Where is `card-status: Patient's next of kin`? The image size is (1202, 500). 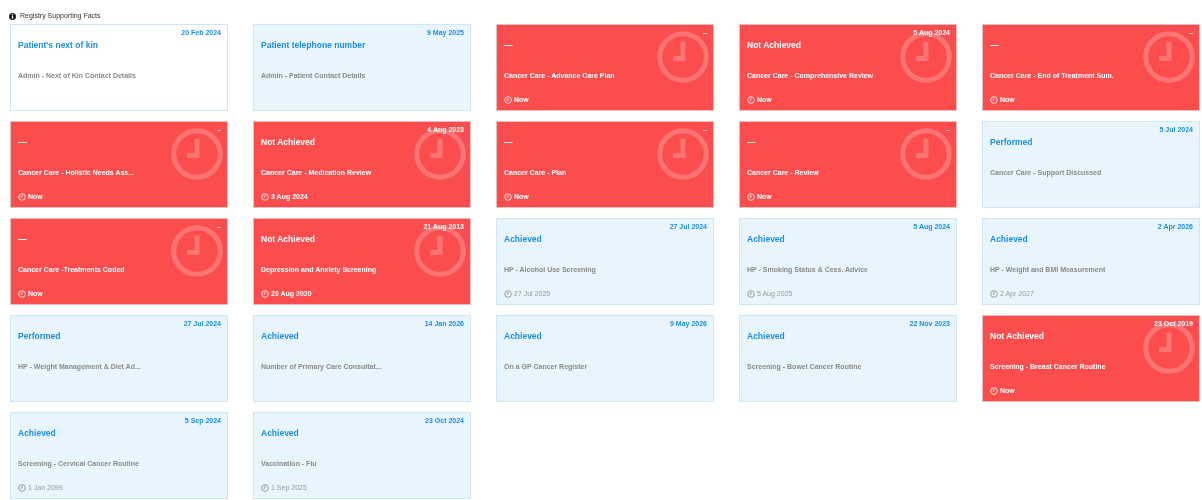
card-status: Patient's next of kin is located at coordinates (58, 45).